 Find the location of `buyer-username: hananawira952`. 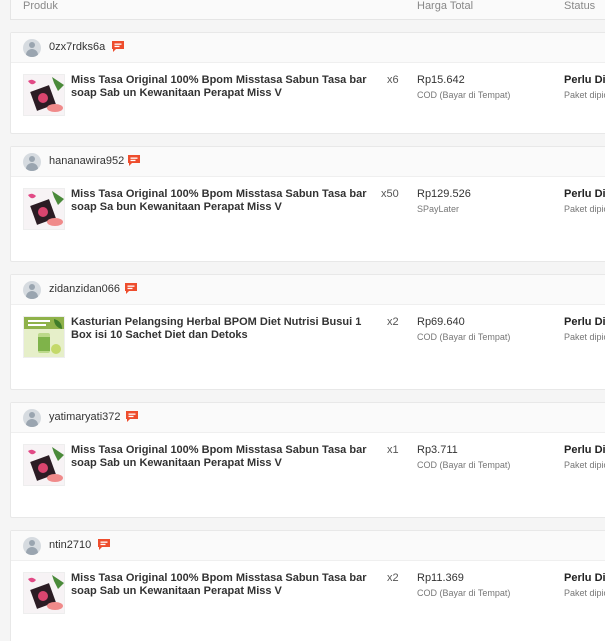

buyer-username: hananawira952 is located at coordinates (86, 161).